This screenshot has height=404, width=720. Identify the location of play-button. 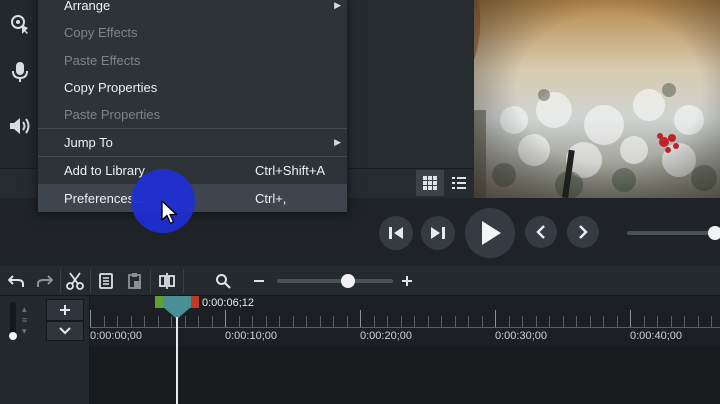
(490, 233).